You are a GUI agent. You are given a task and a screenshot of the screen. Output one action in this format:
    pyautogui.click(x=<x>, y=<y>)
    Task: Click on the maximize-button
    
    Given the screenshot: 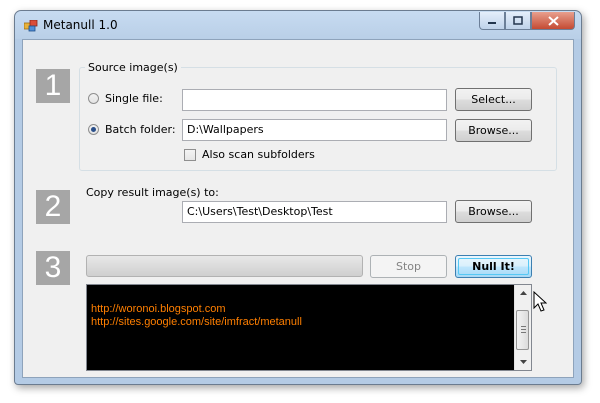 What is the action you would take?
    pyautogui.click(x=518, y=21)
    